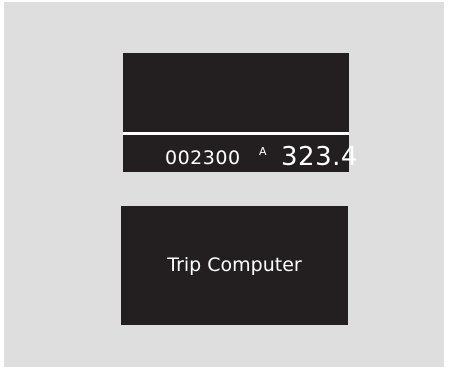 The height and width of the screenshot is (370, 450). I want to click on odometer-row: 002300 A 323.4, so click(240, 154).